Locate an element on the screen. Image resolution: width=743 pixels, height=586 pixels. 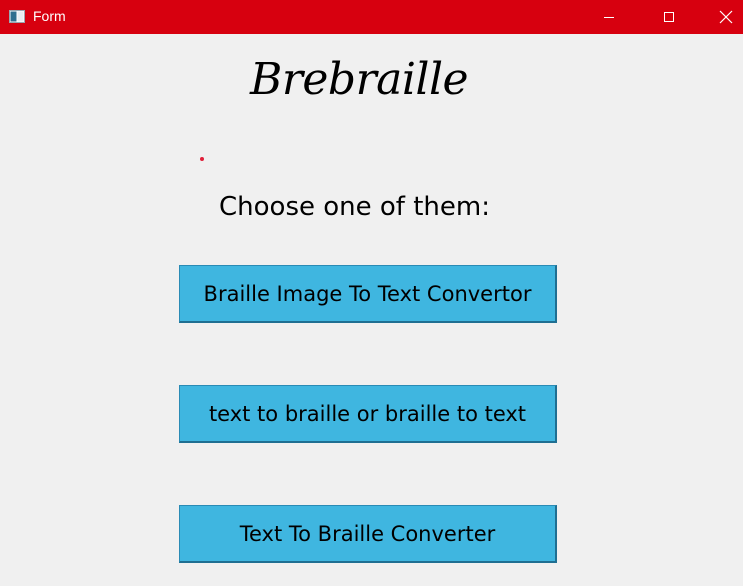
minimize-icon is located at coordinates (609, 17).